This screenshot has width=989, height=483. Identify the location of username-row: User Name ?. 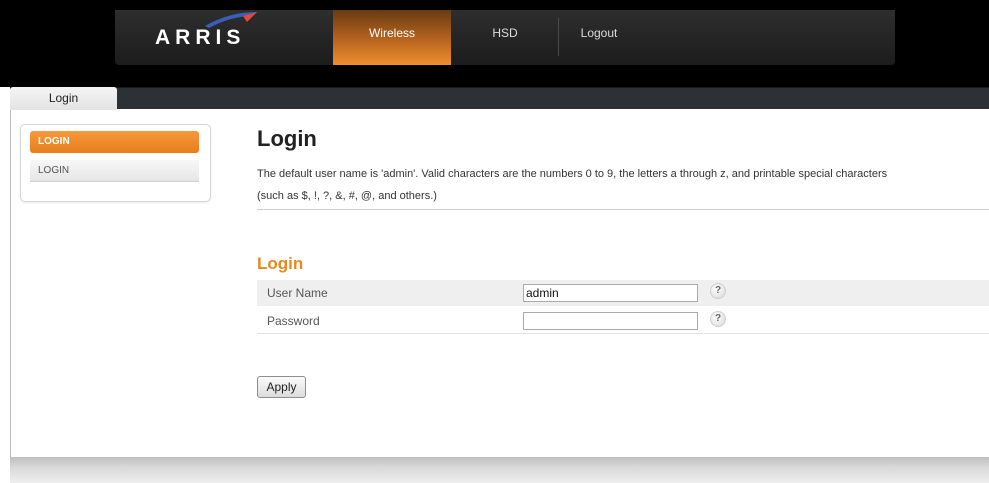
(623, 293).